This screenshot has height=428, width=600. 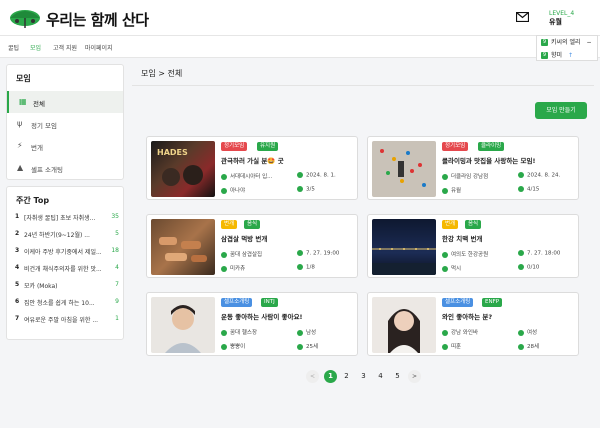 What do you see at coordinates (65, 47) in the screenshot?
I see `nav-item-support: 고객 지원` at bounding box center [65, 47].